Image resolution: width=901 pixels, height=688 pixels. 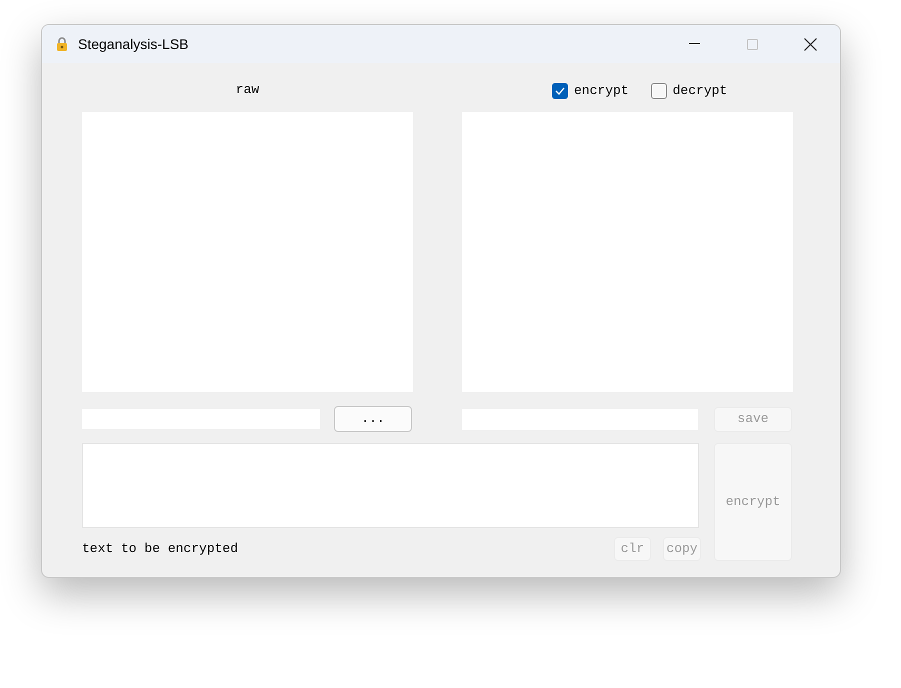 I want to click on check-icon, so click(x=560, y=91).